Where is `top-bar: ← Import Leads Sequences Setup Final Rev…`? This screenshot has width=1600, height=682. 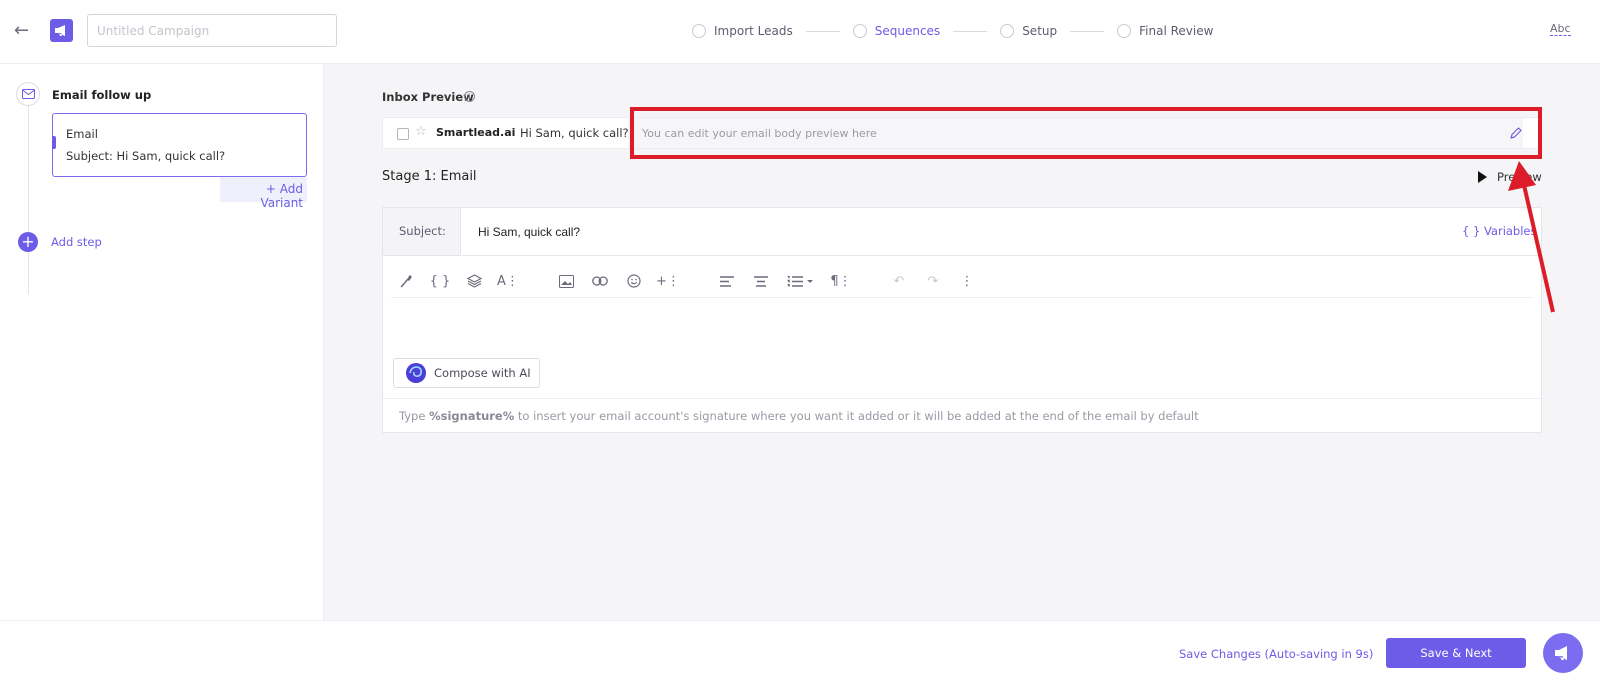 top-bar: ← Import Leads Sequences Setup Final Rev… is located at coordinates (800, 32).